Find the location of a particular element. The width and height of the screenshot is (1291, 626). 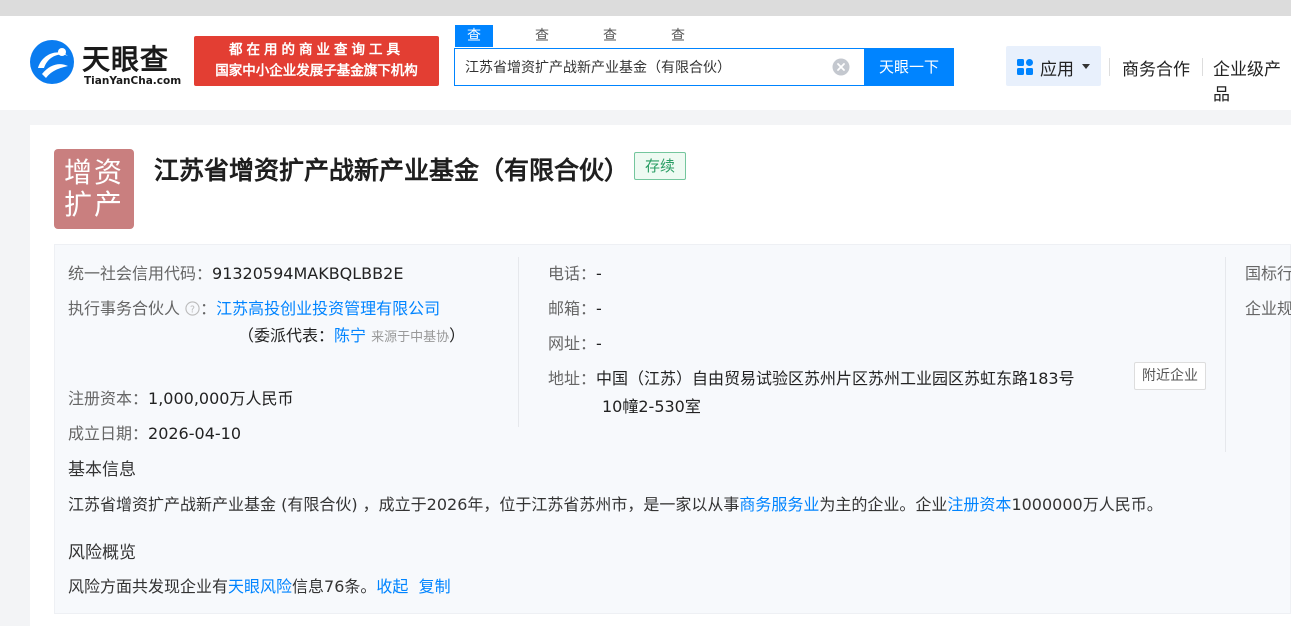

tianyancha-logo-icon is located at coordinates (52, 62).